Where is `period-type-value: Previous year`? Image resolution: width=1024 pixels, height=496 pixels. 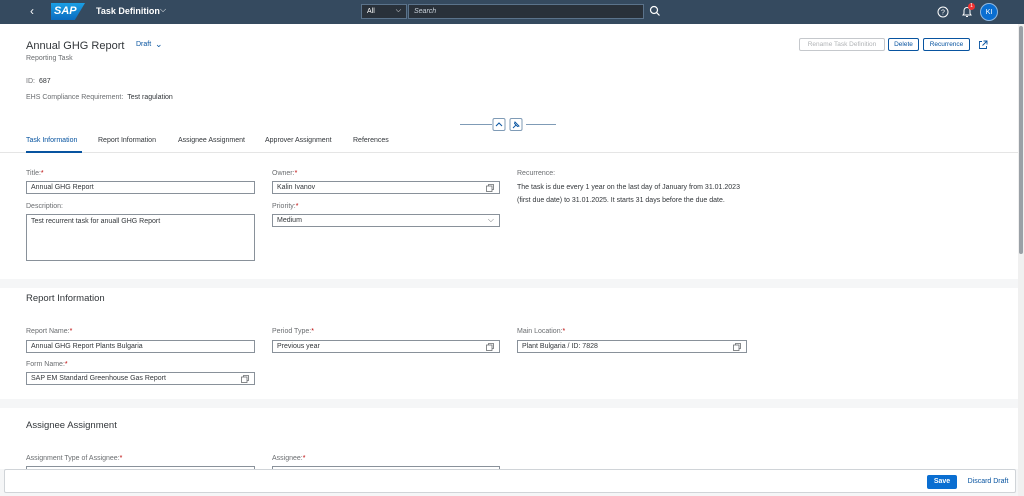
period-type-value: Previous year is located at coordinates (298, 346).